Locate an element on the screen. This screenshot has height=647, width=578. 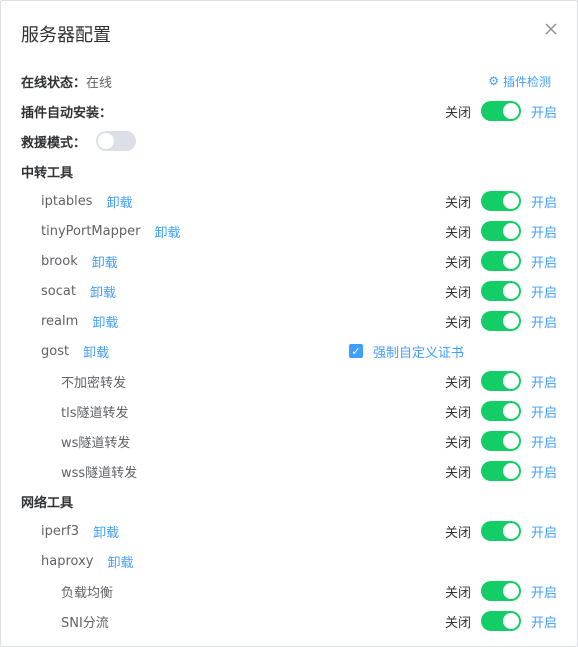
close-icon is located at coordinates (551, 29).